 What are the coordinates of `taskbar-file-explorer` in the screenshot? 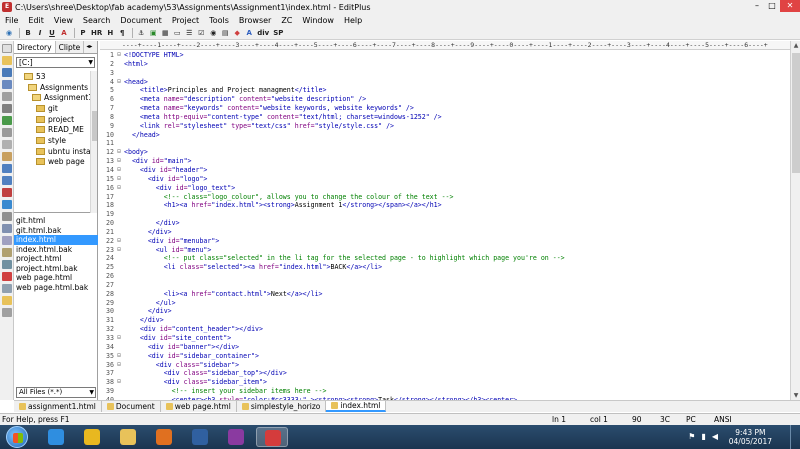 It's located at (128, 437).